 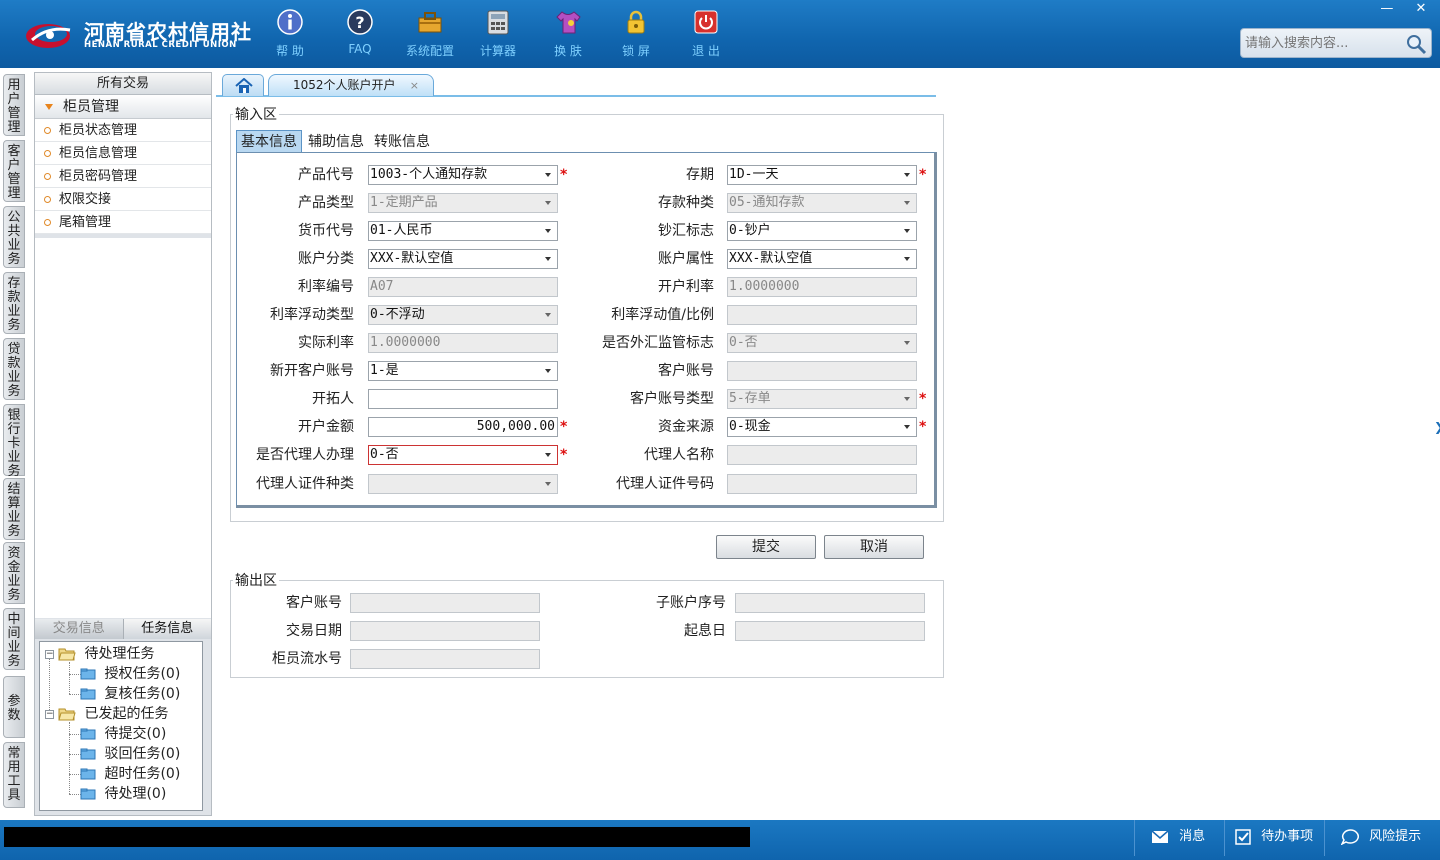 I want to click on vnav-bank-card-business: 银行卡业务, so click(x=14, y=441).